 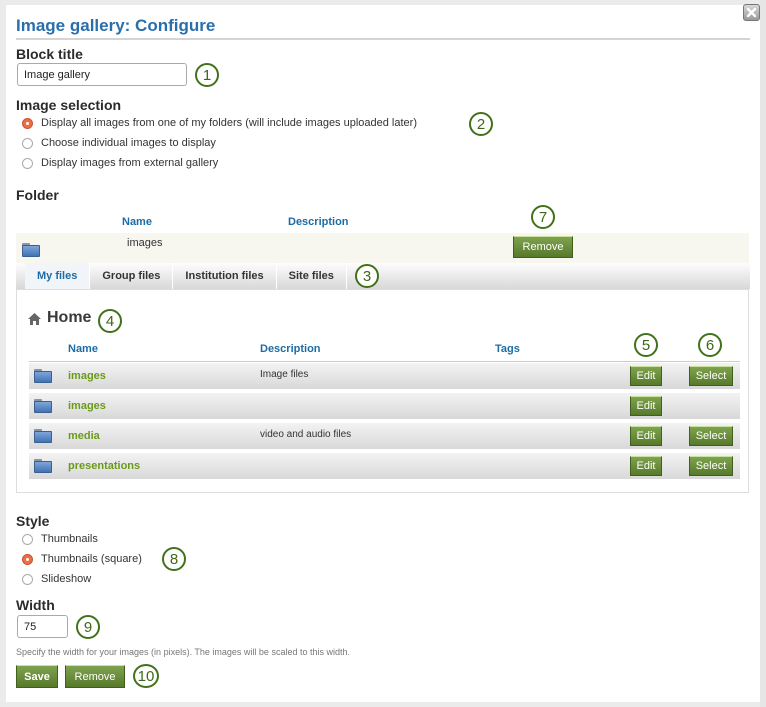 What do you see at coordinates (116, 25) in the screenshot?
I see `dialog-title: Image gallery: Configure` at bounding box center [116, 25].